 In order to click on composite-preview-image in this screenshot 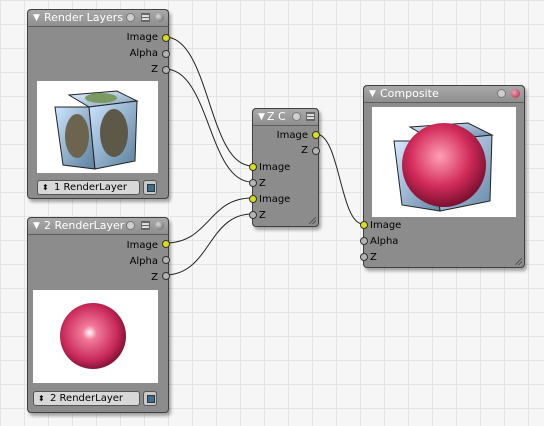, I will do `click(444, 162)`.